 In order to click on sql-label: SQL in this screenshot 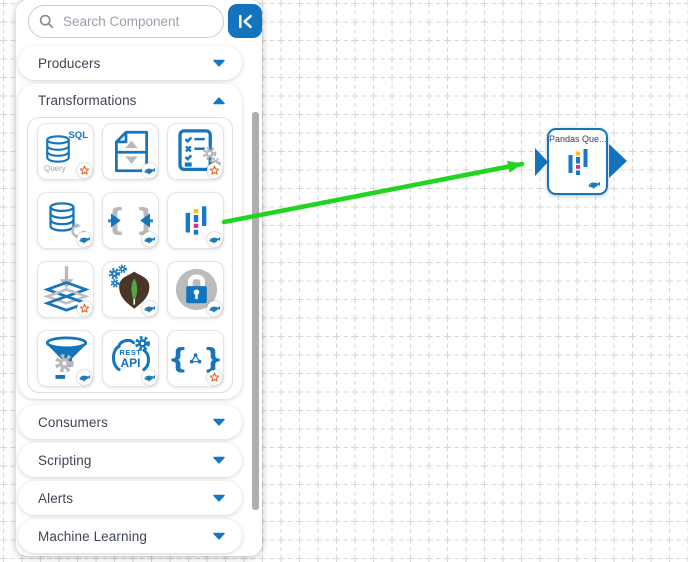, I will do `click(78, 135)`.